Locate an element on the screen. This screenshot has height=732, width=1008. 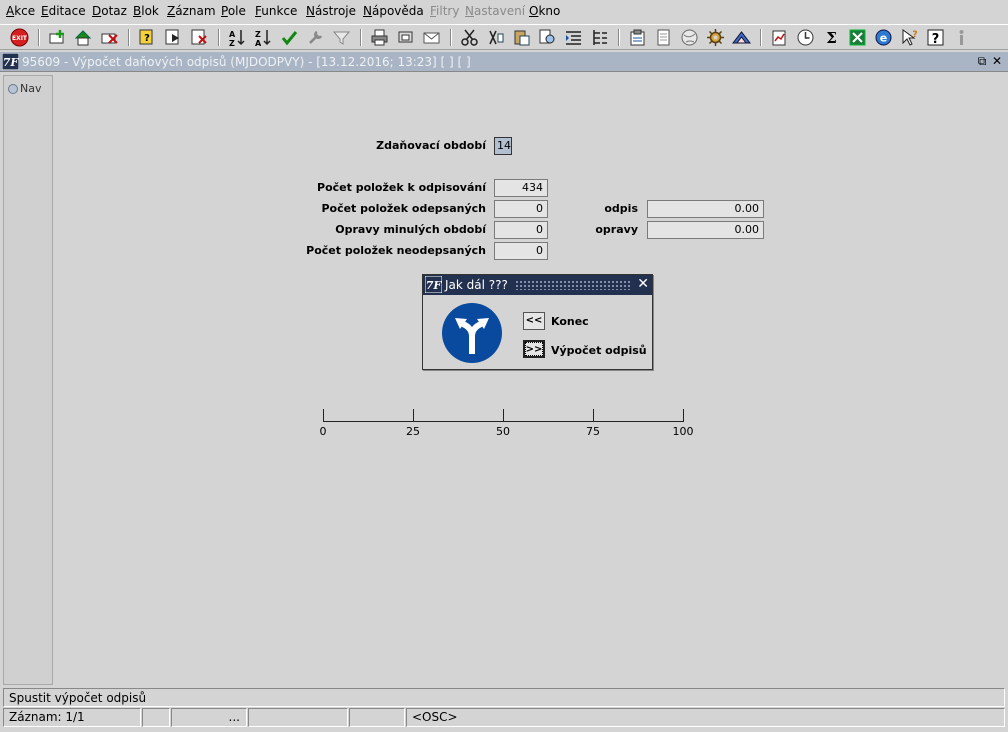
menu-pole: Pole is located at coordinates (233, 11).